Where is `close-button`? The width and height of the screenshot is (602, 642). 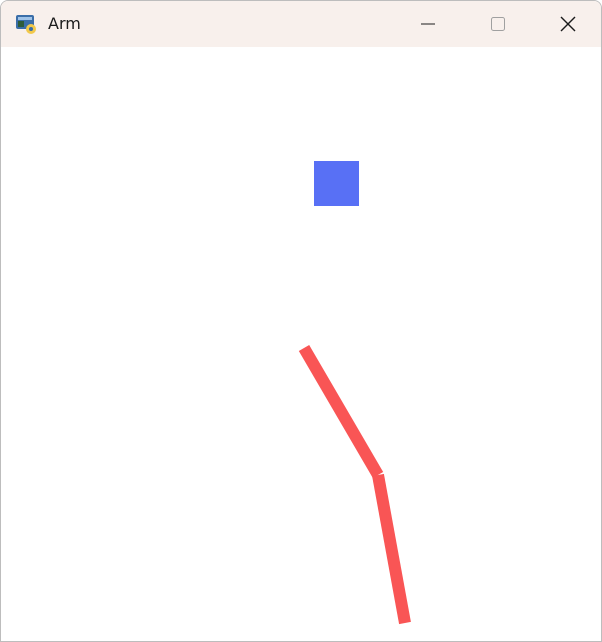
close-button is located at coordinates (568, 24).